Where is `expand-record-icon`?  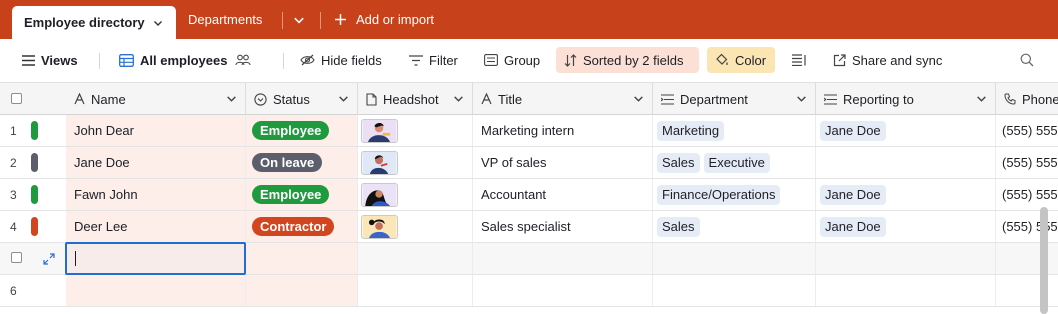
expand-record-icon is located at coordinates (49, 259).